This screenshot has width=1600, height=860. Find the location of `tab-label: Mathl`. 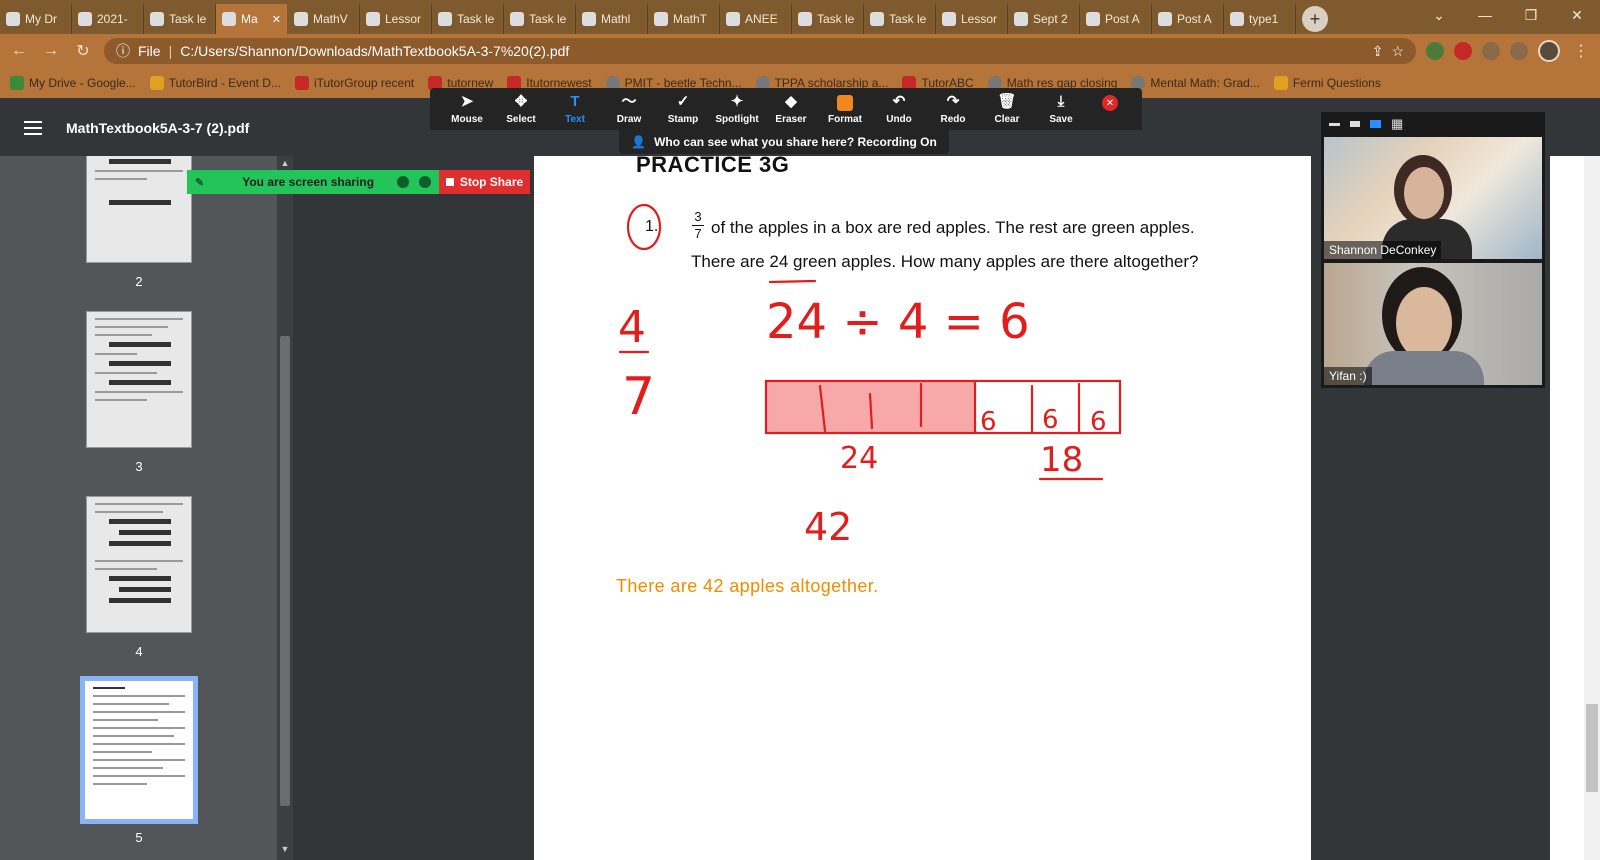

tab-label: Mathl is located at coordinates (616, 19).